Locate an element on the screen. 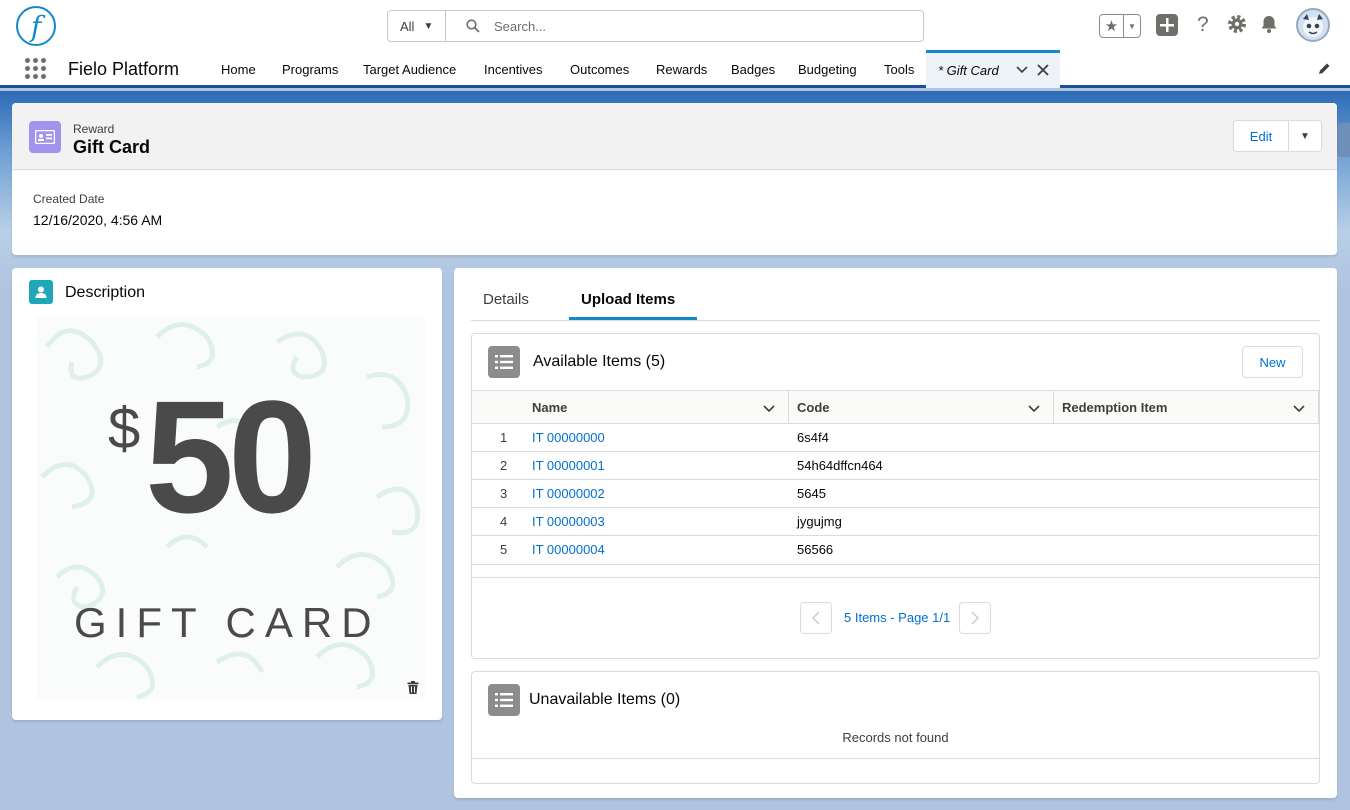 Image resolution: width=1350 pixels, height=810 pixels. created-date-label: Created Date is located at coordinates (69, 199).